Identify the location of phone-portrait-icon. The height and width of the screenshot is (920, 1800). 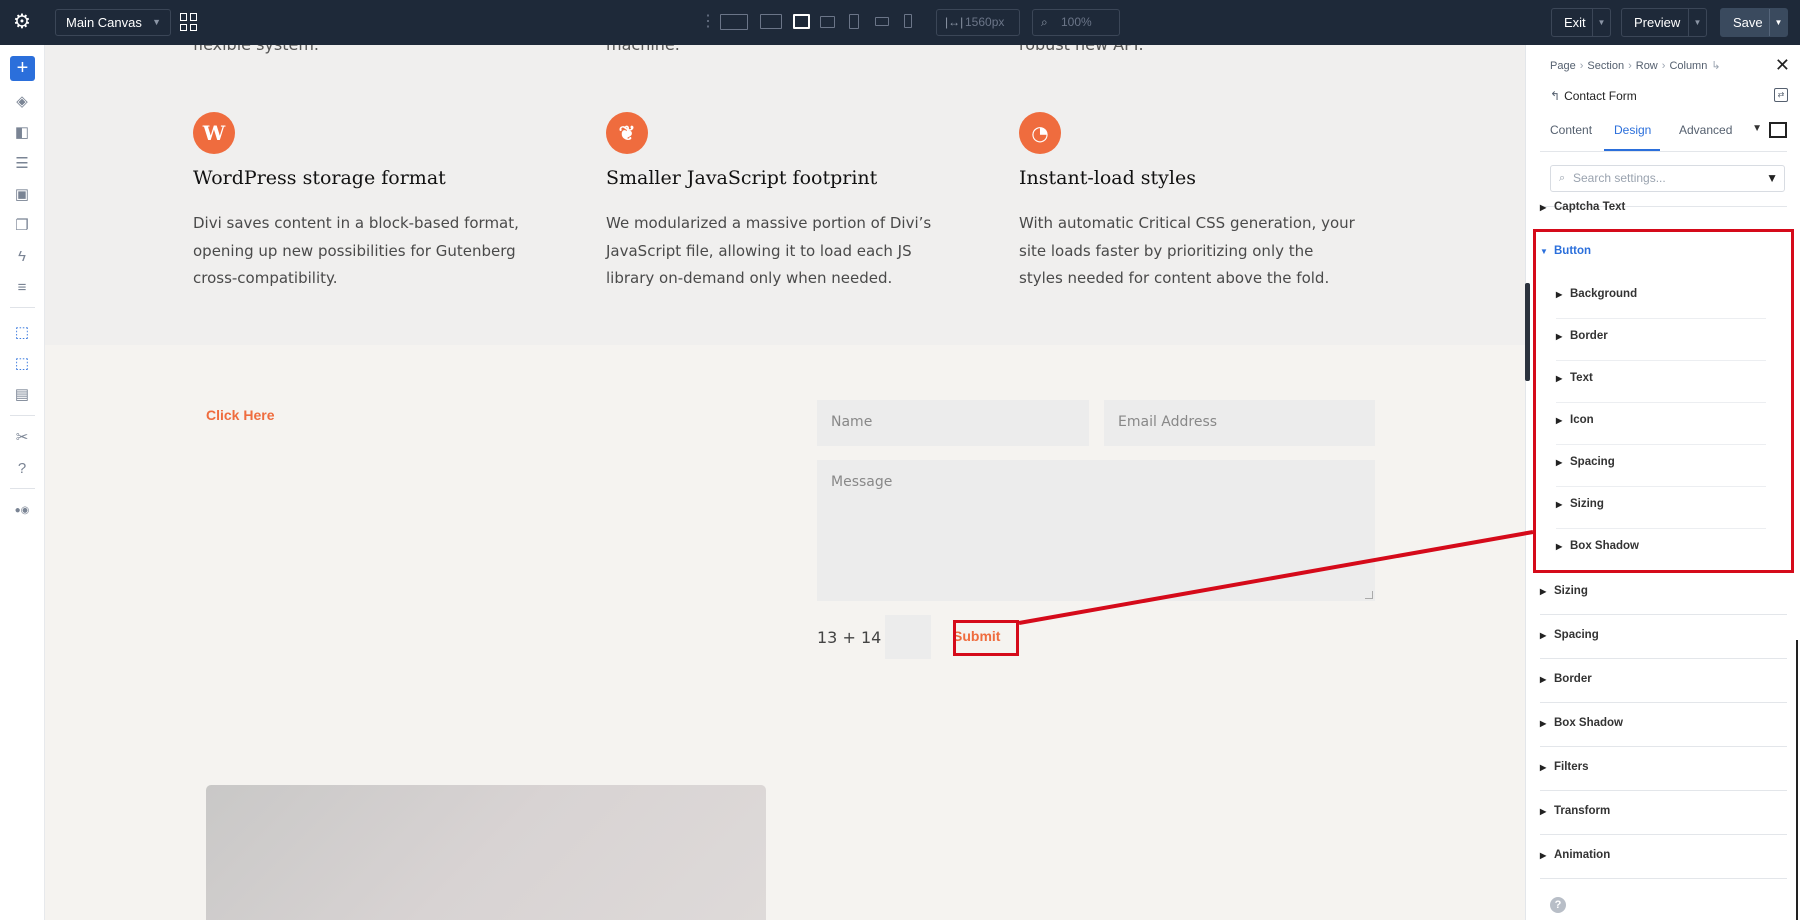
(908, 21).